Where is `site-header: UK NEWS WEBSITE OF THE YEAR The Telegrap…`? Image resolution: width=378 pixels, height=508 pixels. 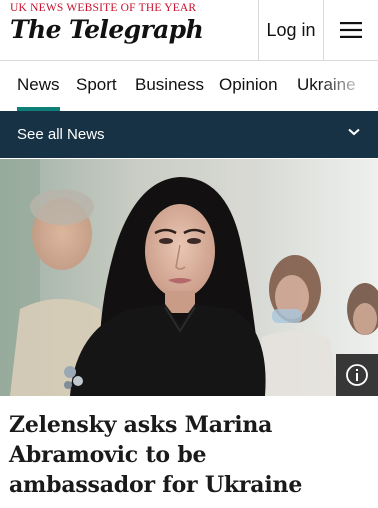
site-header: UK NEWS WEBSITE OF THE YEAR The Telegrap… is located at coordinates (189, 30).